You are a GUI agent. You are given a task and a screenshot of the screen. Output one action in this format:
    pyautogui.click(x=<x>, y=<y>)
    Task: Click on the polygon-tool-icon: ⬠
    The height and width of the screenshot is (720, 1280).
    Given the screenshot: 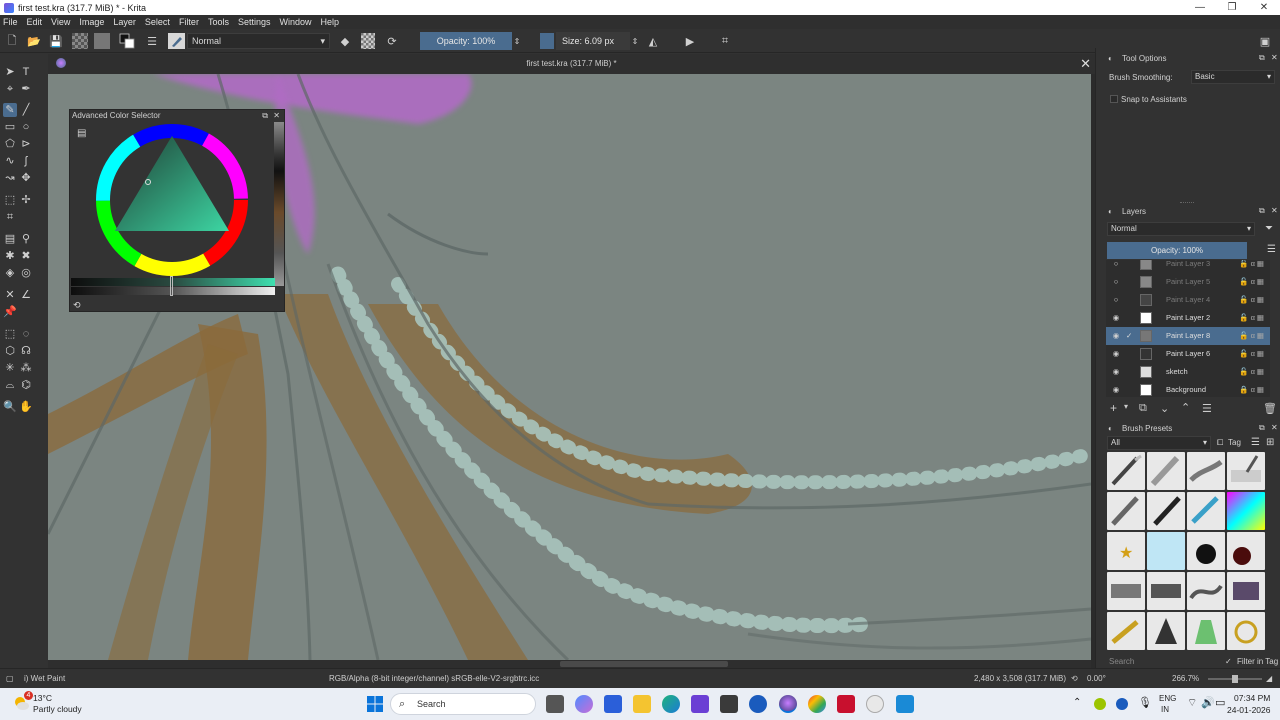 What is the action you would take?
    pyautogui.click(x=10, y=144)
    